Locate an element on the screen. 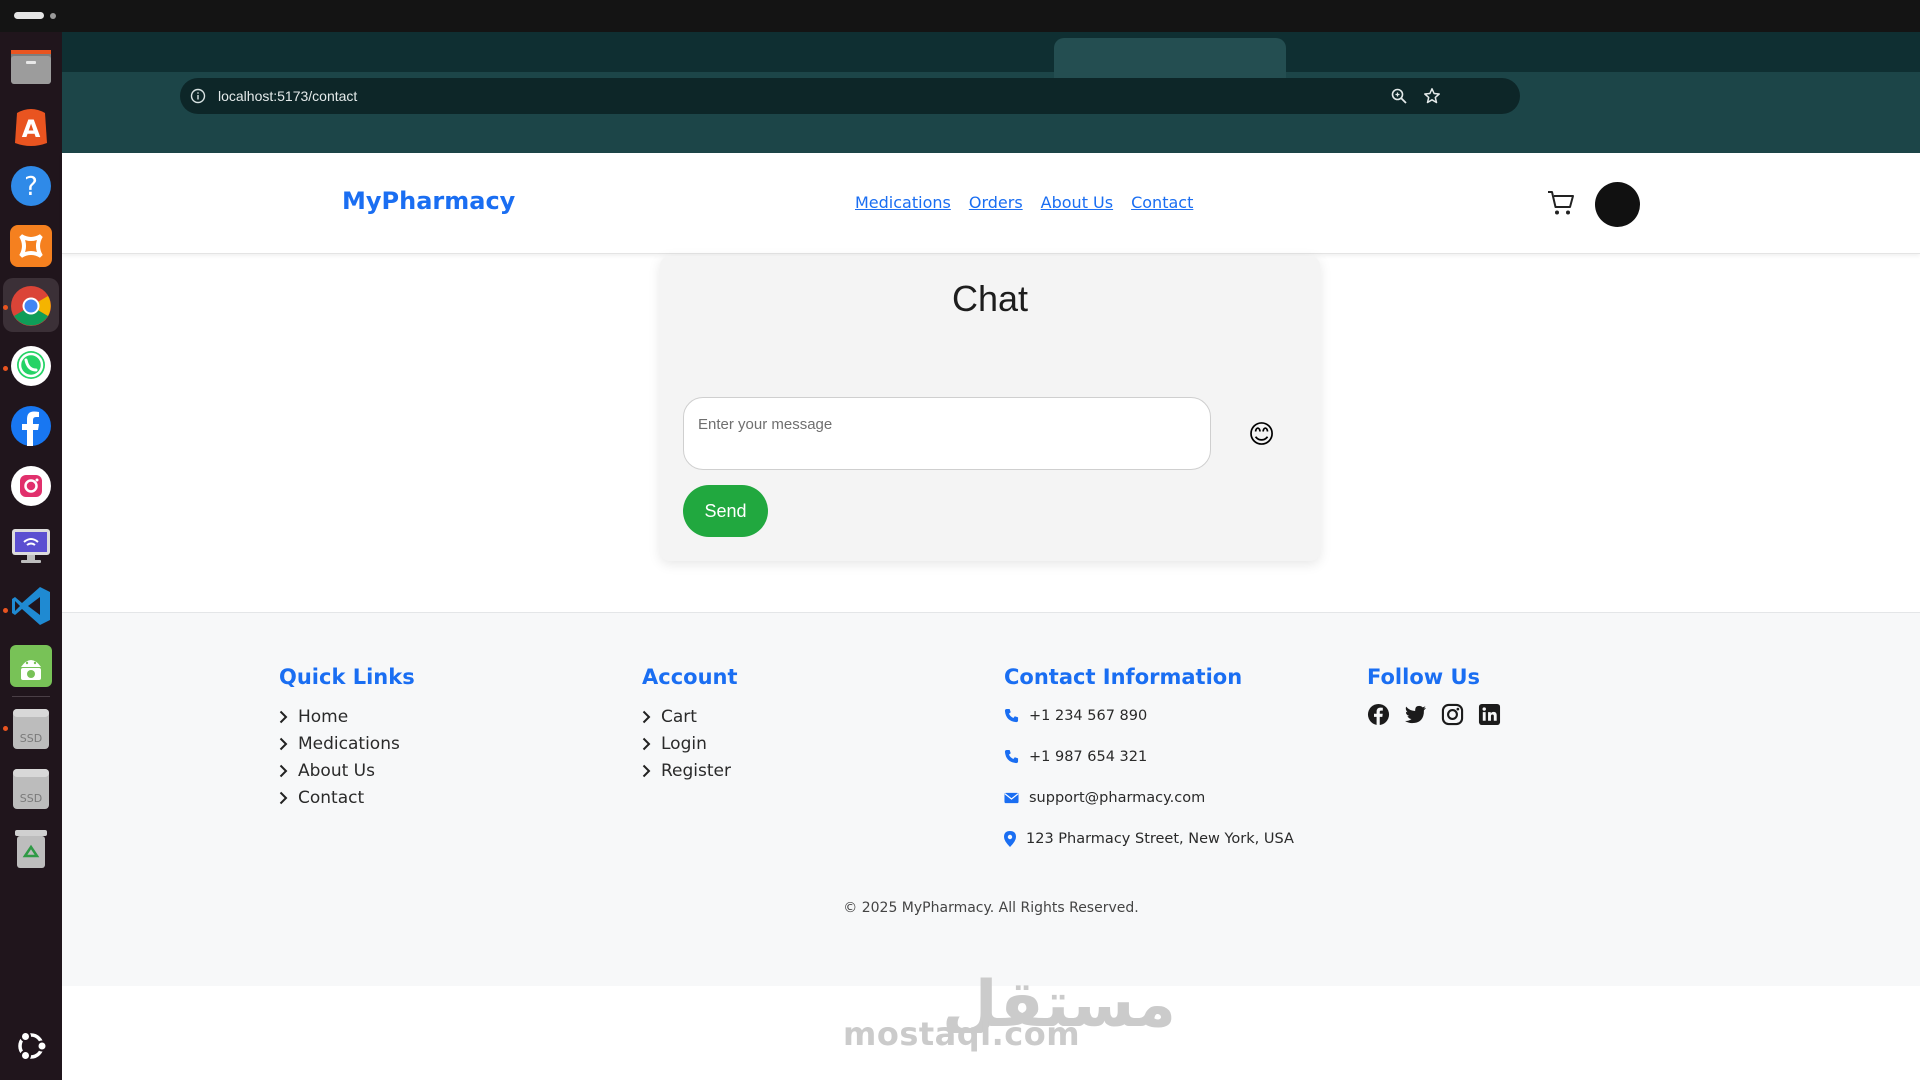 The height and width of the screenshot is (1080, 1920). footer-link-contact: Contact is located at coordinates (347, 797).